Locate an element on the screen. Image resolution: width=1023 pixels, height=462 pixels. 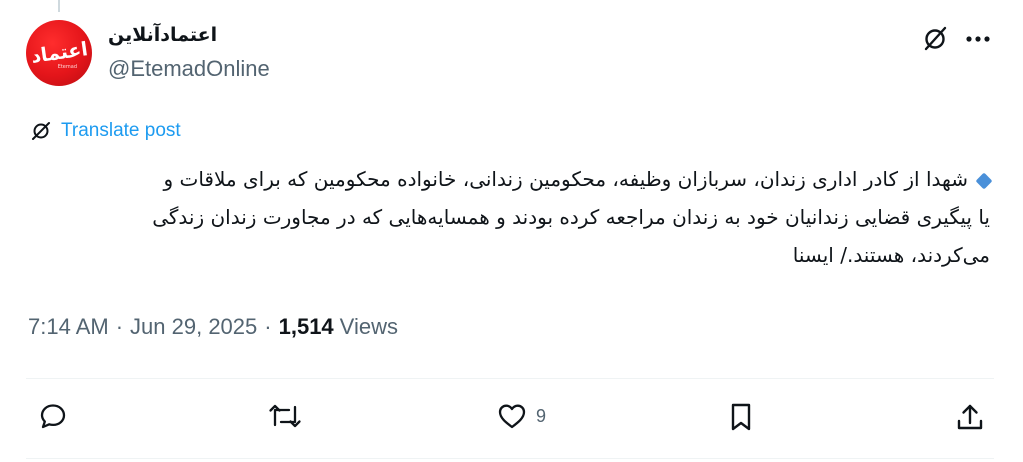
avatar: اعتماد Etemad is located at coordinates (59, 53).